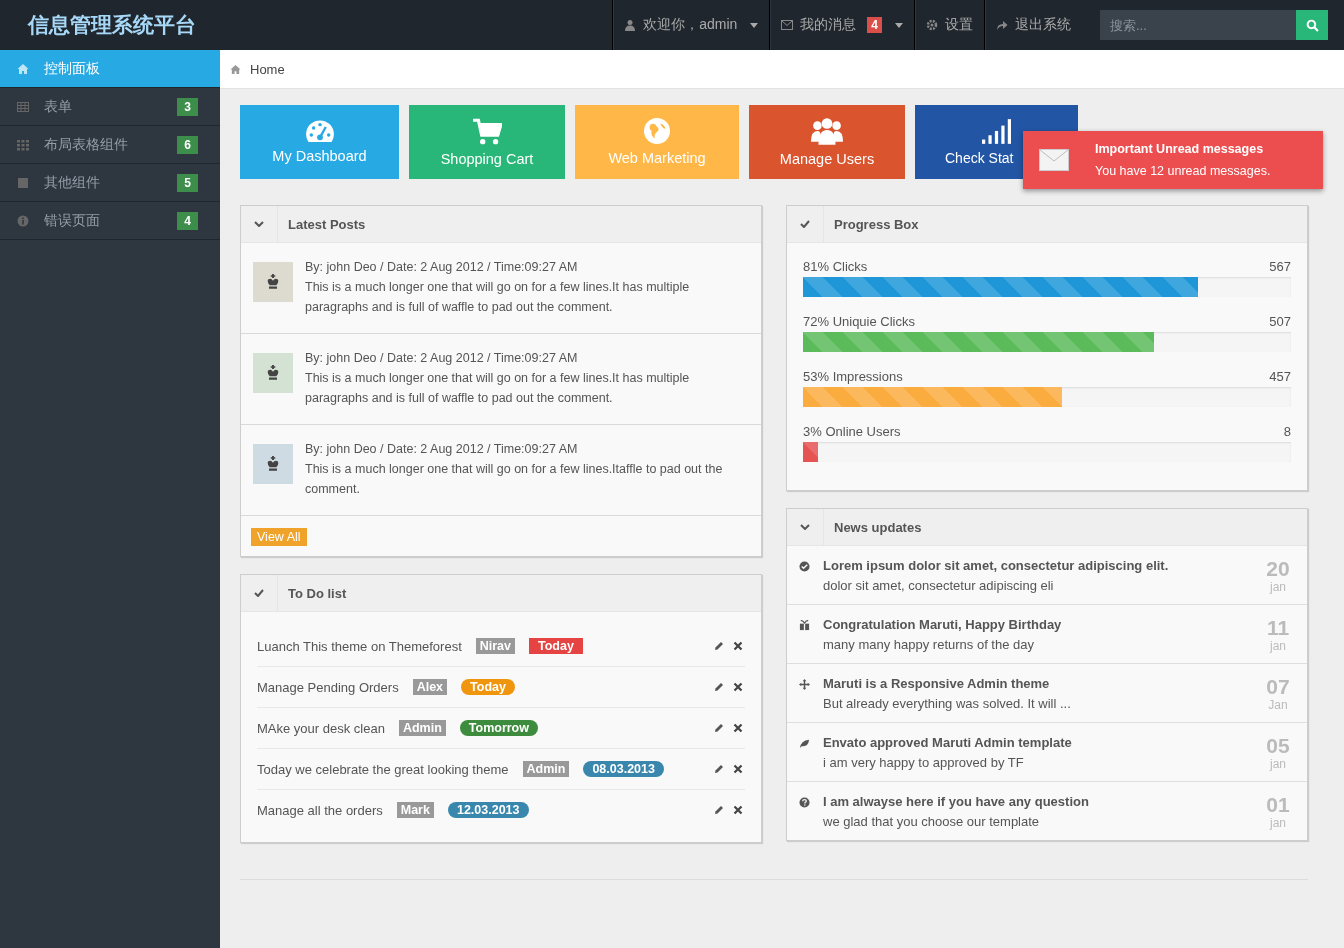 The width and height of the screenshot is (1344, 948). Describe the element at coordinates (430, 687) in the screenshot. I see `person-tag: Alex` at that location.